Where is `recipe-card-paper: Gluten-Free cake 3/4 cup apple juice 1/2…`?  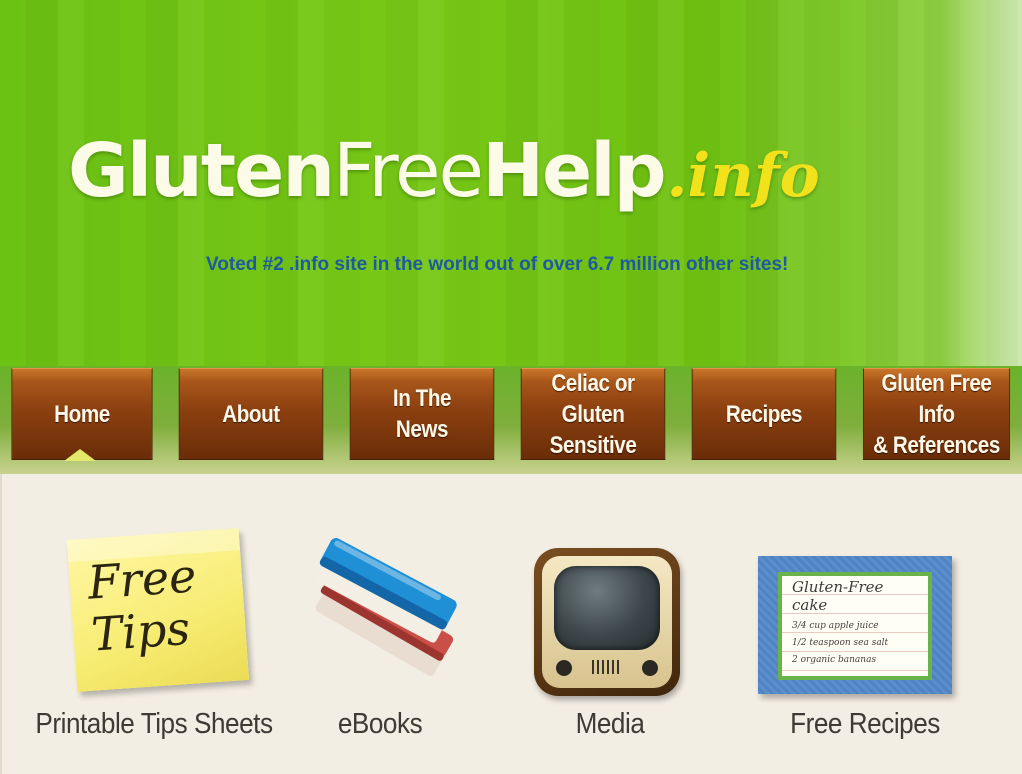 recipe-card-paper: Gluten-Free cake 3/4 cup apple juice 1/2… is located at coordinates (855, 626).